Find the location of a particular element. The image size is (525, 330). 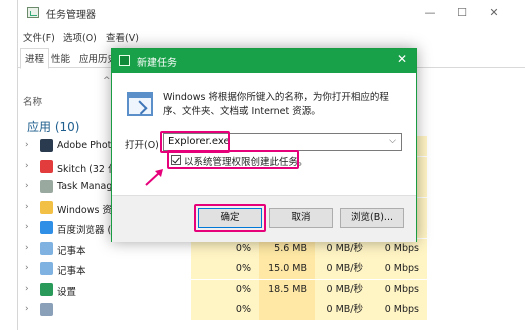

process-row: › 0% 0 MB/秒 0 Mbps is located at coordinates (271, 310).